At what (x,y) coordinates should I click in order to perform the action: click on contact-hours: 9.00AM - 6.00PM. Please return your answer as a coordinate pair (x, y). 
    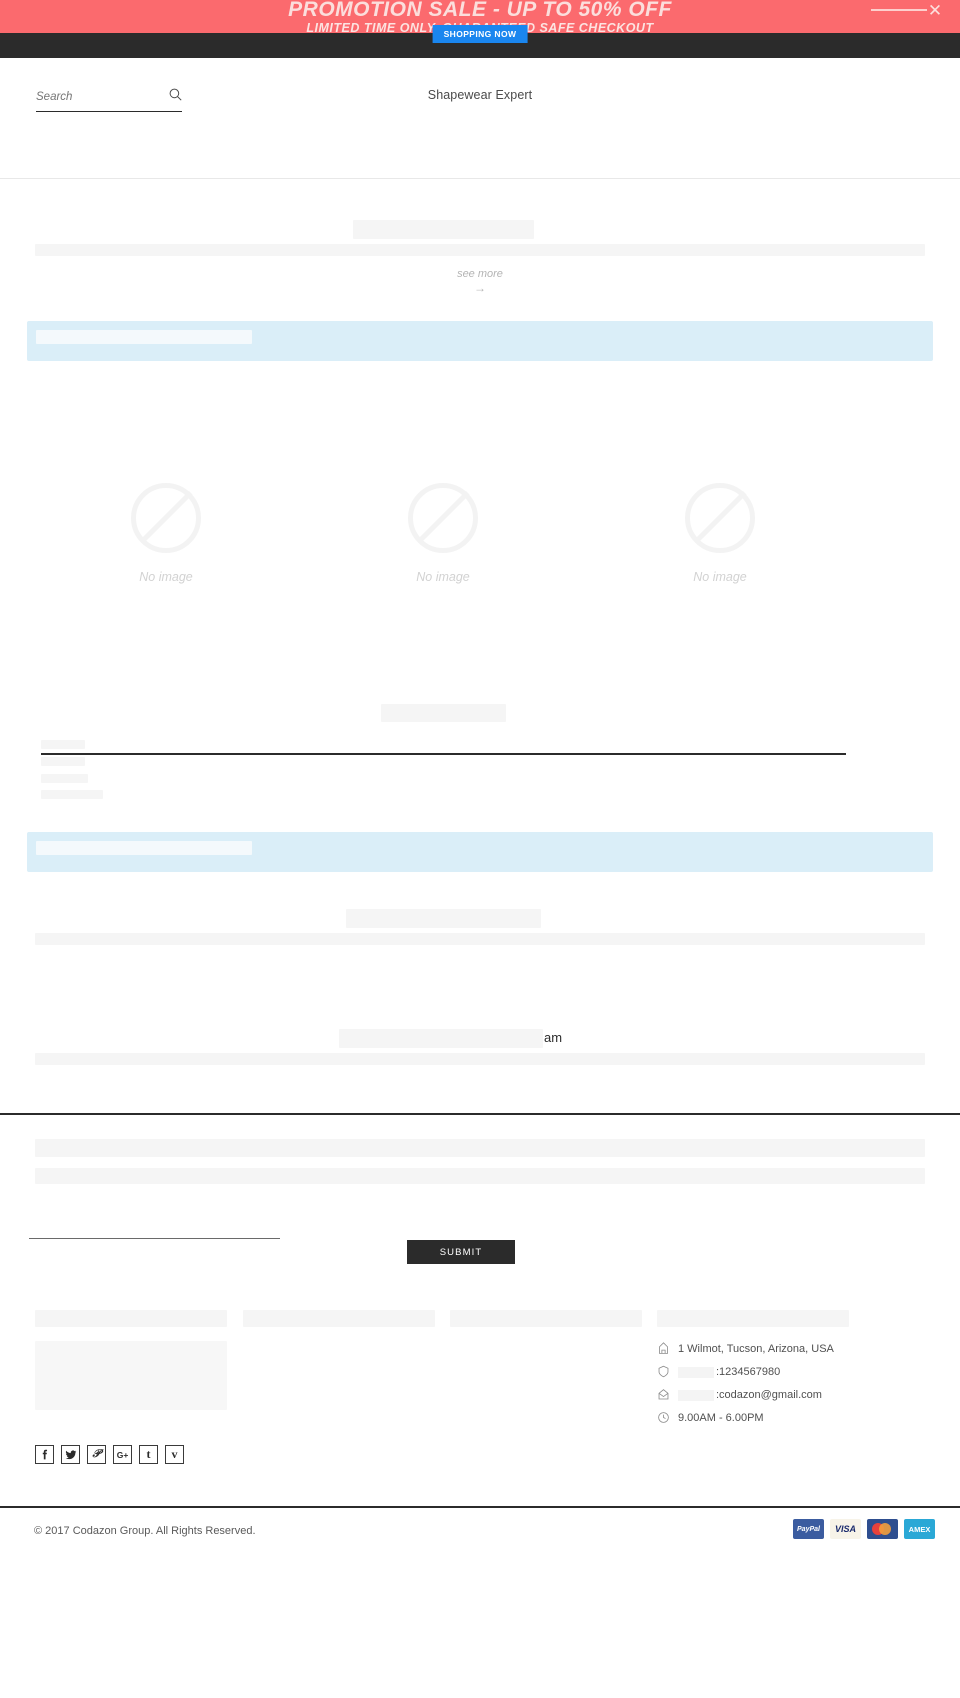
    Looking at the image, I should click on (721, 1418).